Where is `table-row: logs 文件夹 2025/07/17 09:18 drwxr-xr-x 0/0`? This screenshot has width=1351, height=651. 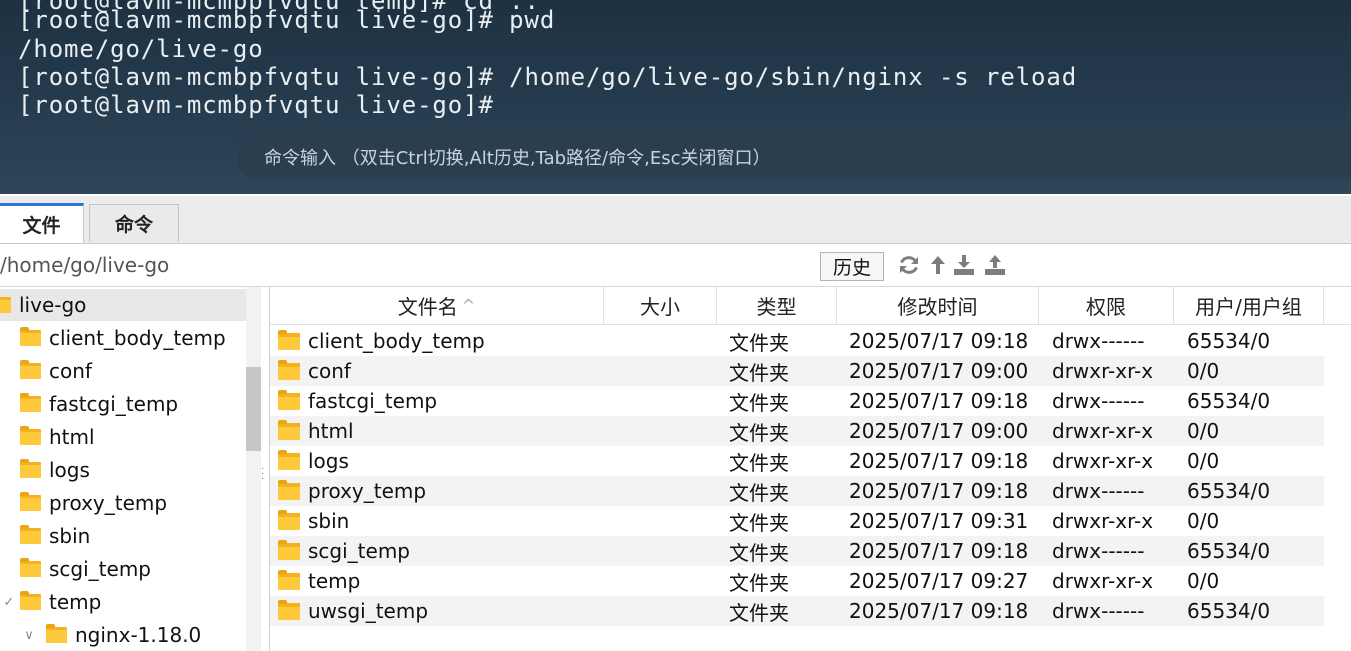
table-row: logs 文件夹 2025/07/17 09:18 drwxr-xr-x 0/0 is located at coordinates (797, 461).